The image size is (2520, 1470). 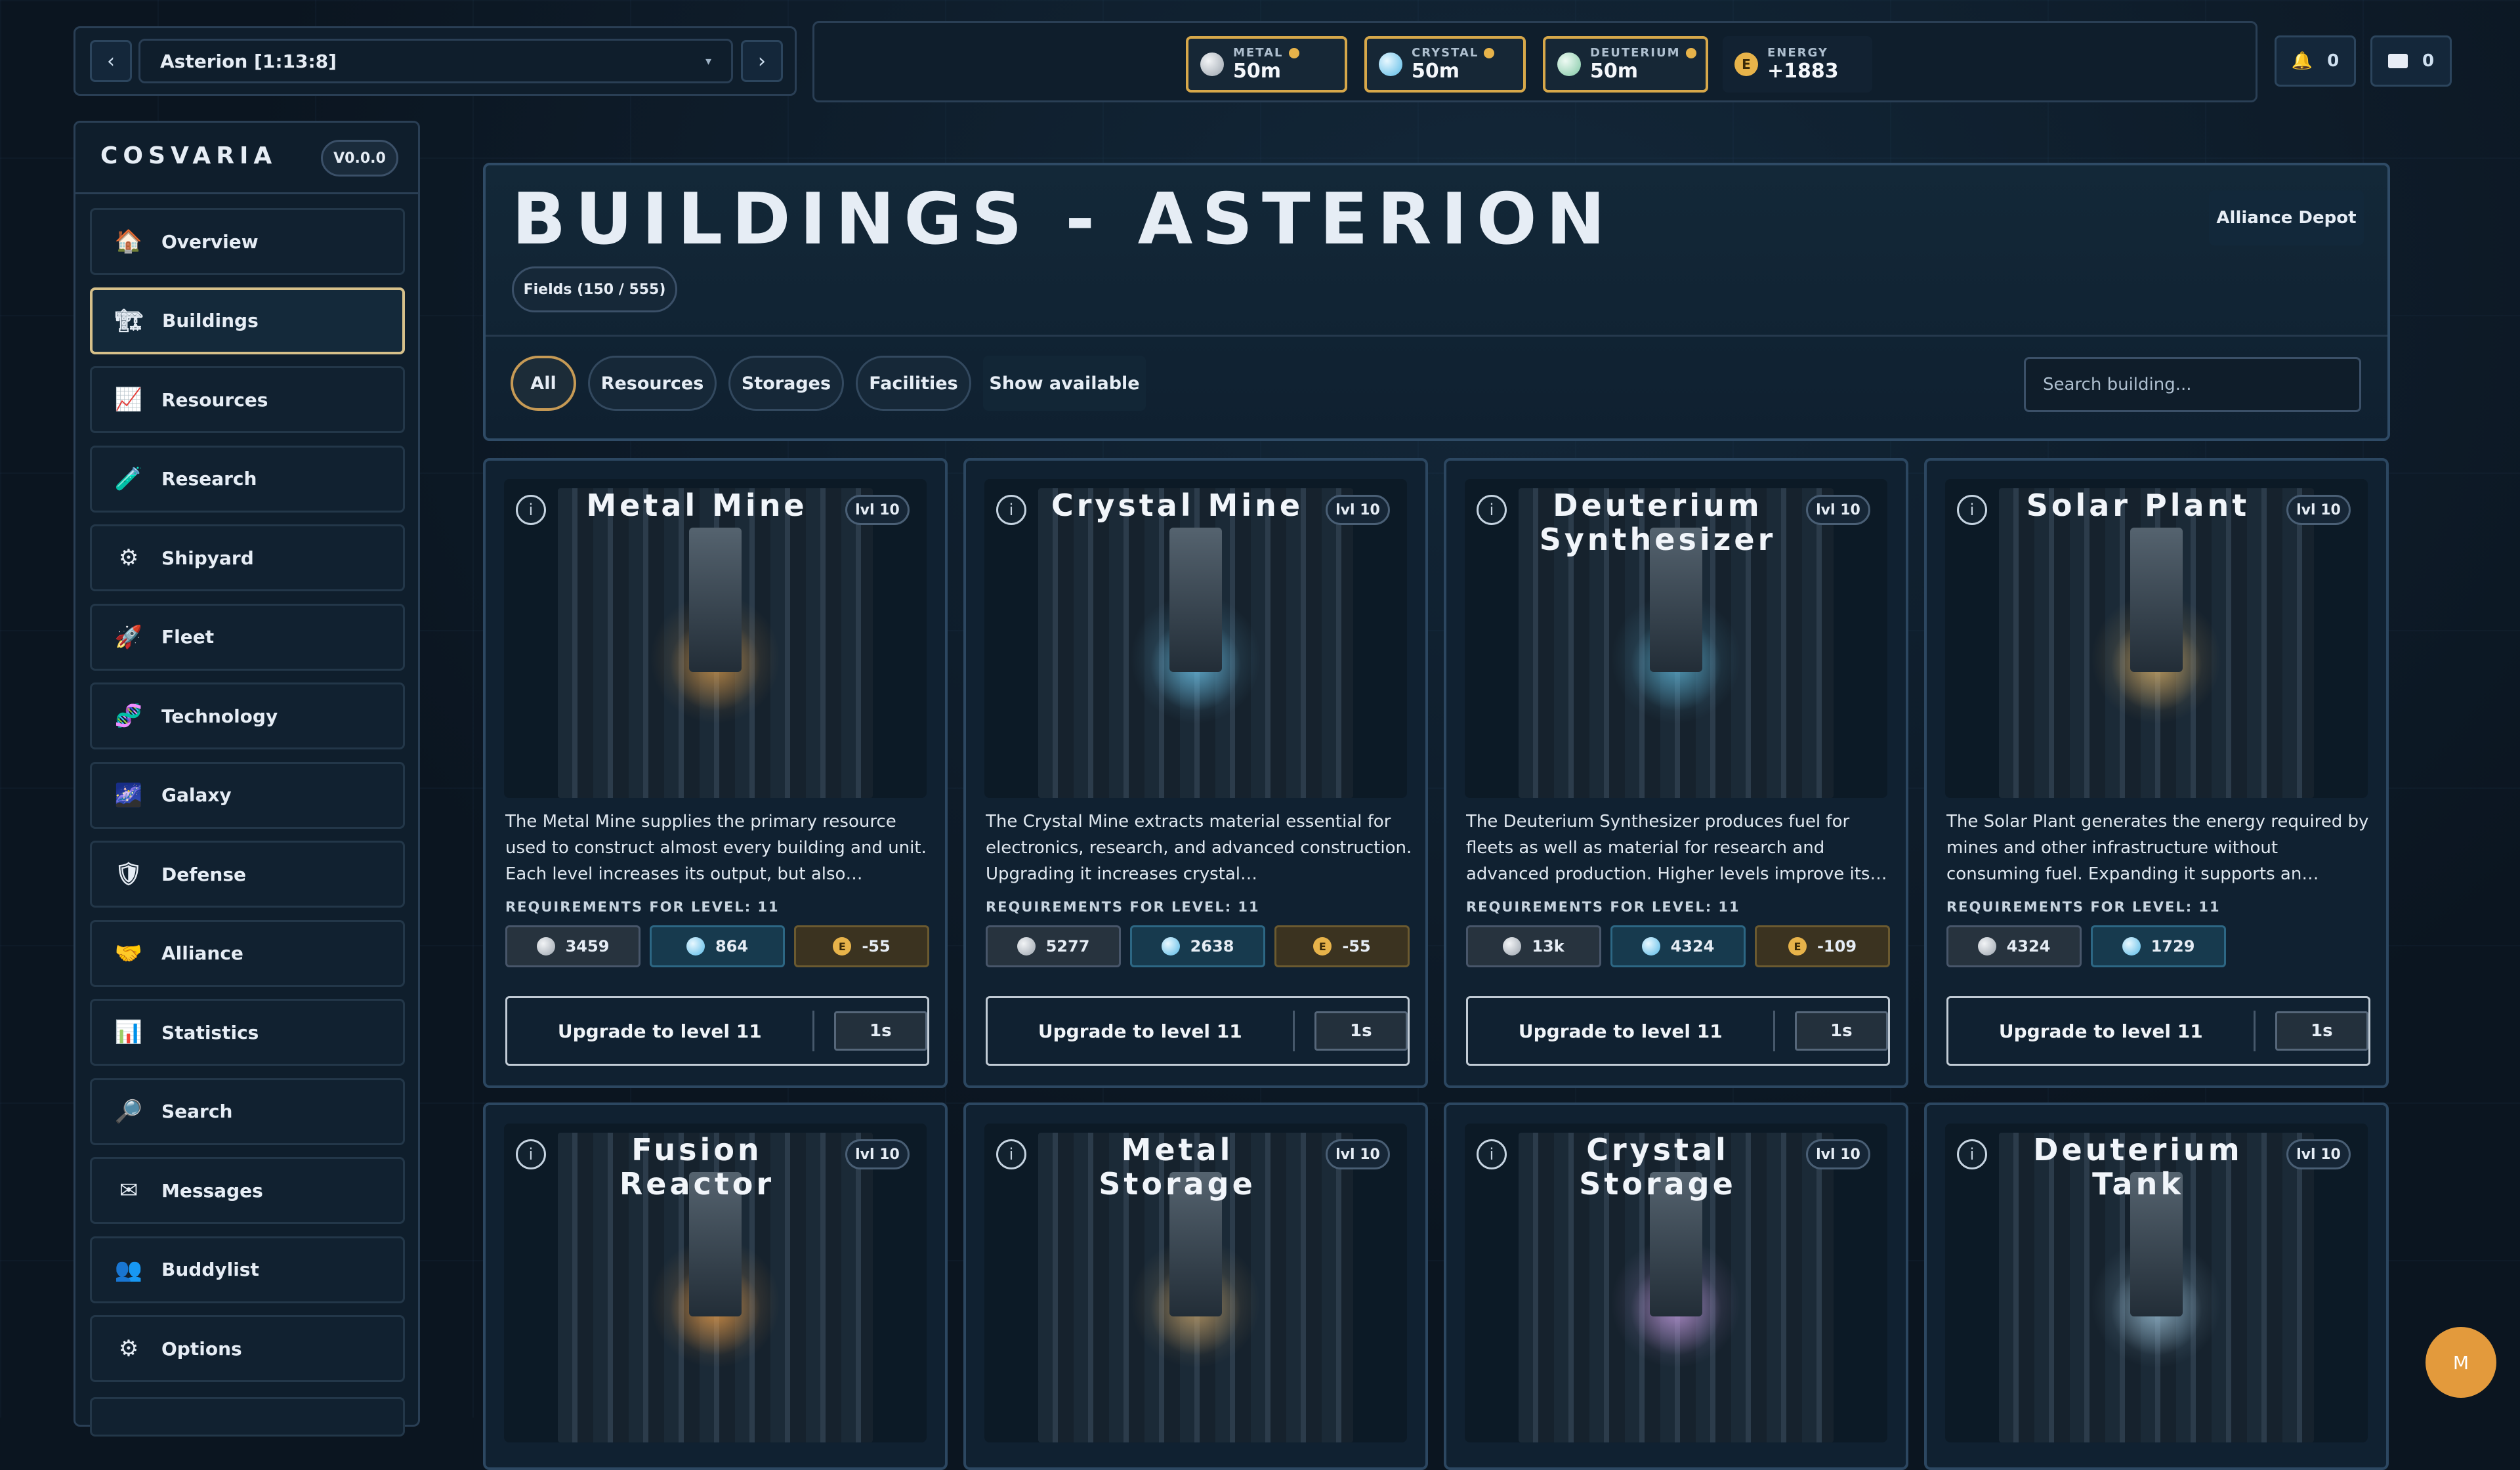 I want to click on defense-icon: 🛡, so click(x=128, y=874).